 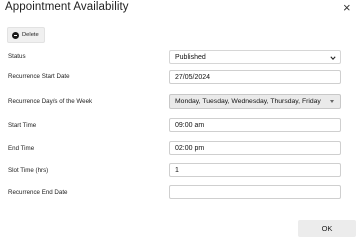 What do you see at coordinates (327, 228) in the screenshot?
I see `ok-button: OK` at bounding box center [327, 228].